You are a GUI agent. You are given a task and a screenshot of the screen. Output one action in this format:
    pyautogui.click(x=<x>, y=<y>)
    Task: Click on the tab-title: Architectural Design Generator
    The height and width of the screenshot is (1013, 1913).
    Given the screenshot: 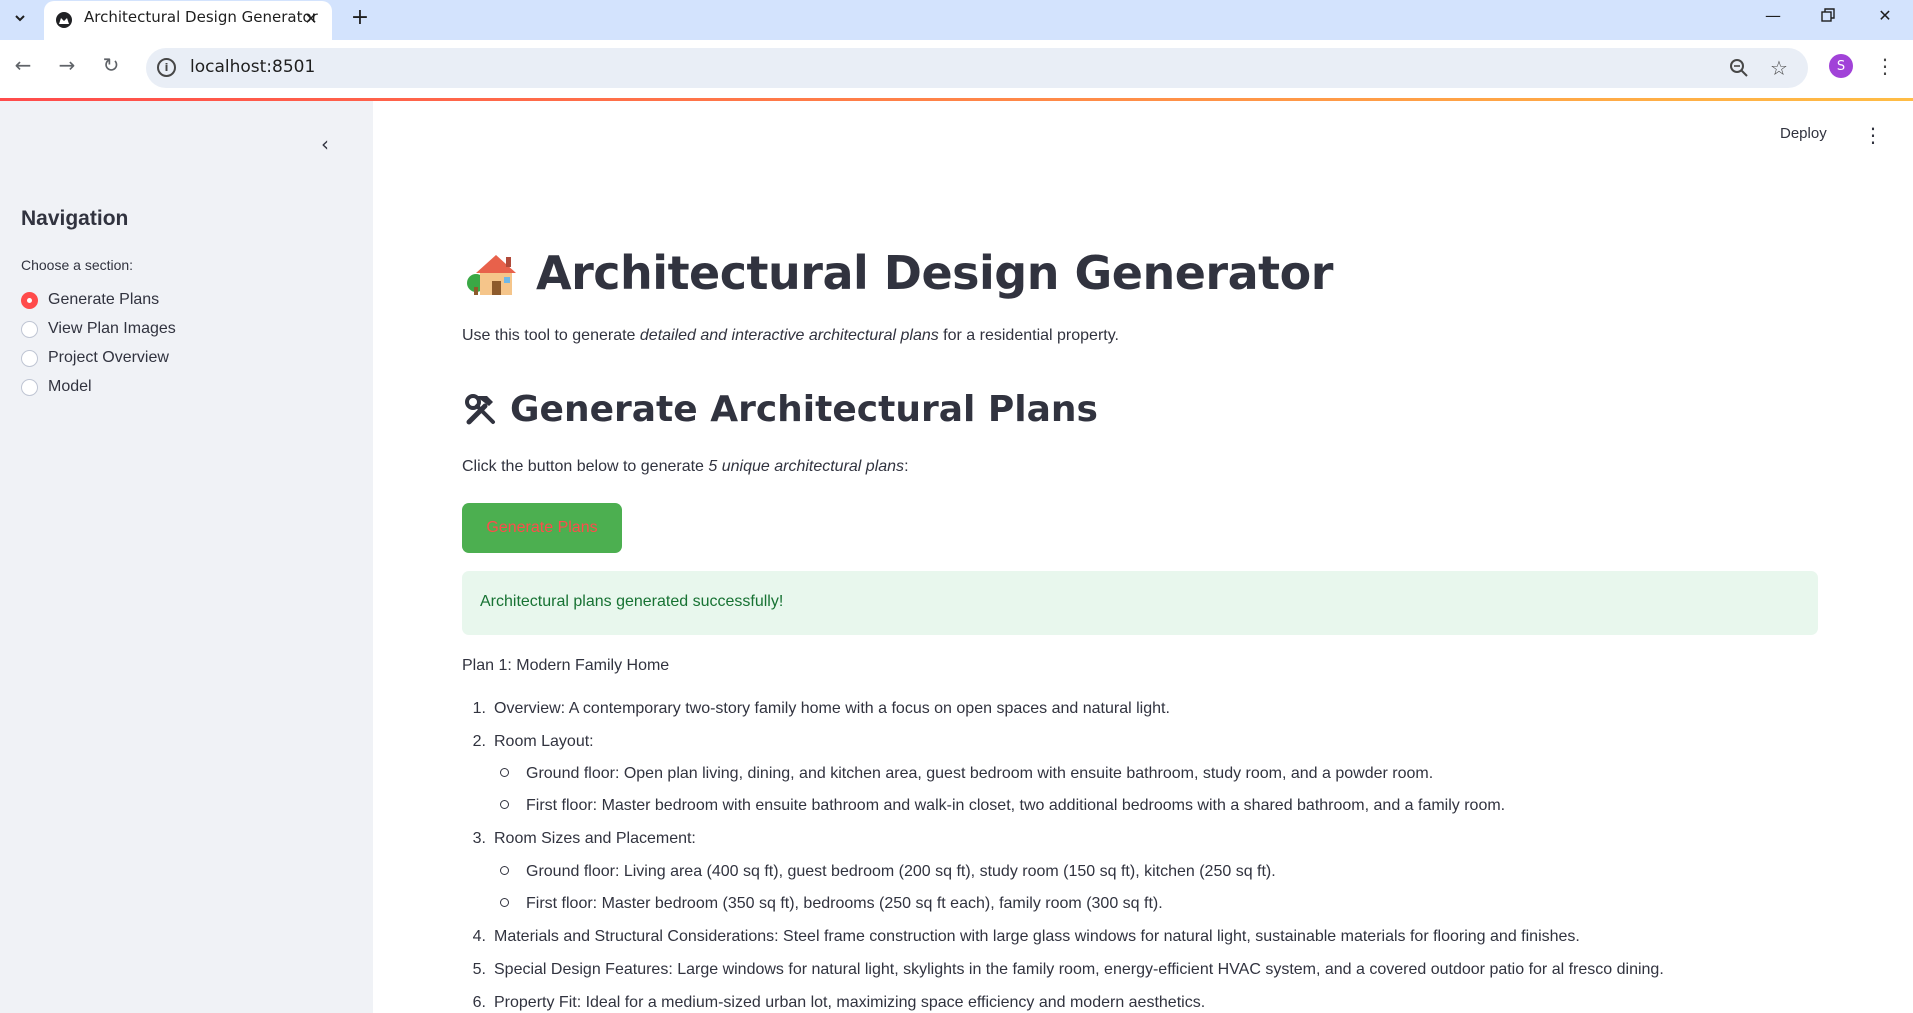 What is the action you would take?
    pyautogui.click(x=201, y=17)
    